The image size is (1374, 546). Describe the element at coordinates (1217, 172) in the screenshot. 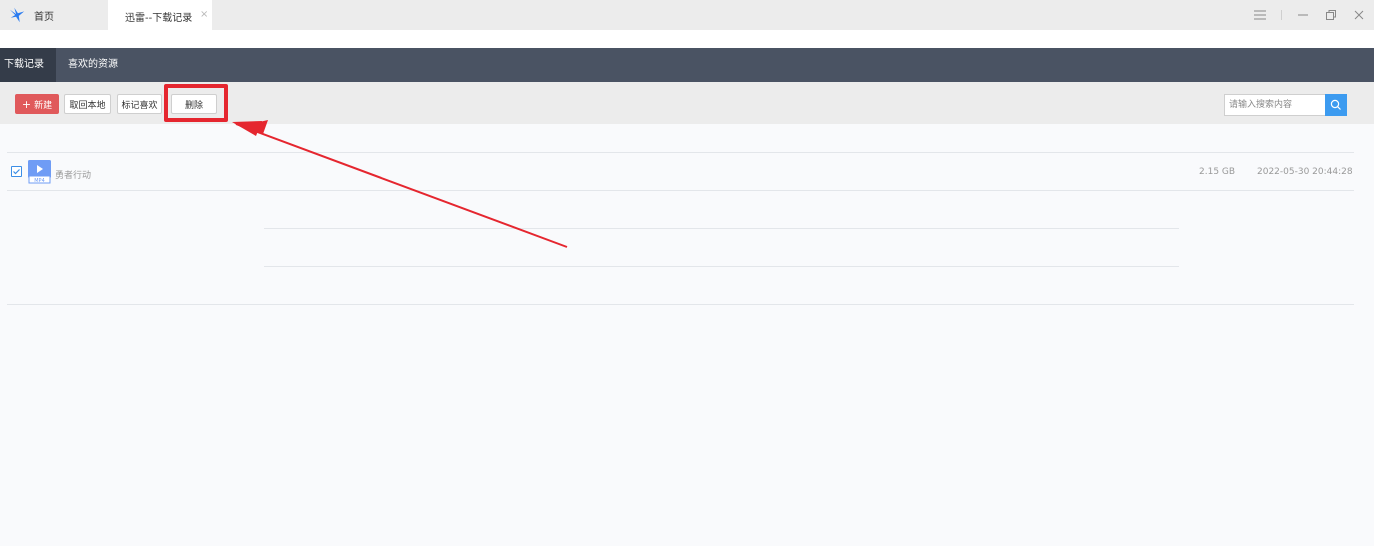

I see `file-size: 2.15 GB` at that location.